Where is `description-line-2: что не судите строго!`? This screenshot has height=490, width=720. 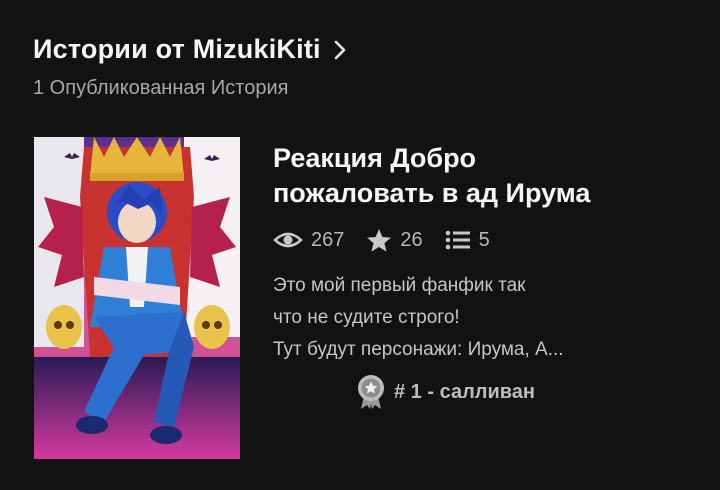
description-line-2: что не судите строго! is located at coordinates (366, 317).